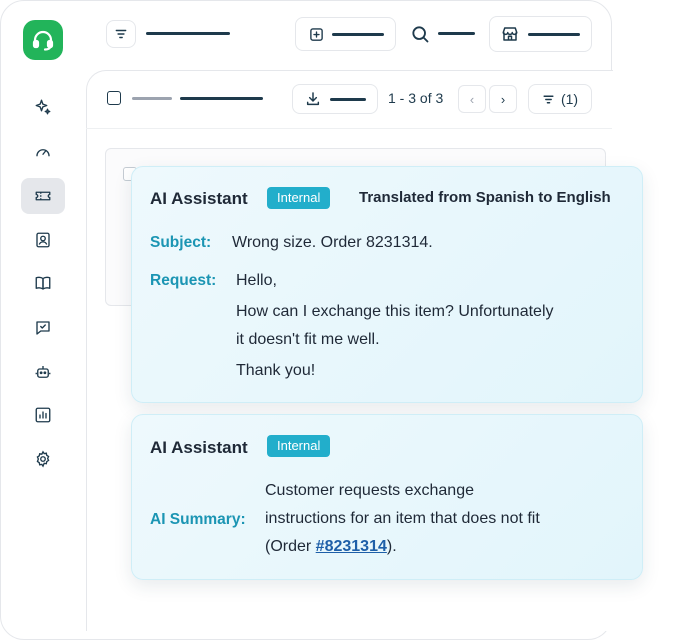  What do you see at coordinates (351, 546) in the screenshot?
I see `order-link: #8231314` at bounding box center [351, 546].